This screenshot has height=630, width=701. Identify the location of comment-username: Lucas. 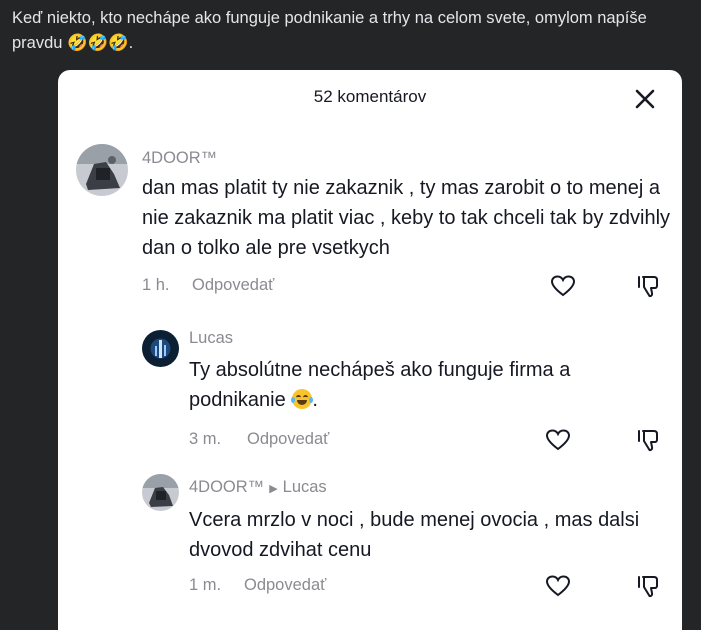
(211, 338).